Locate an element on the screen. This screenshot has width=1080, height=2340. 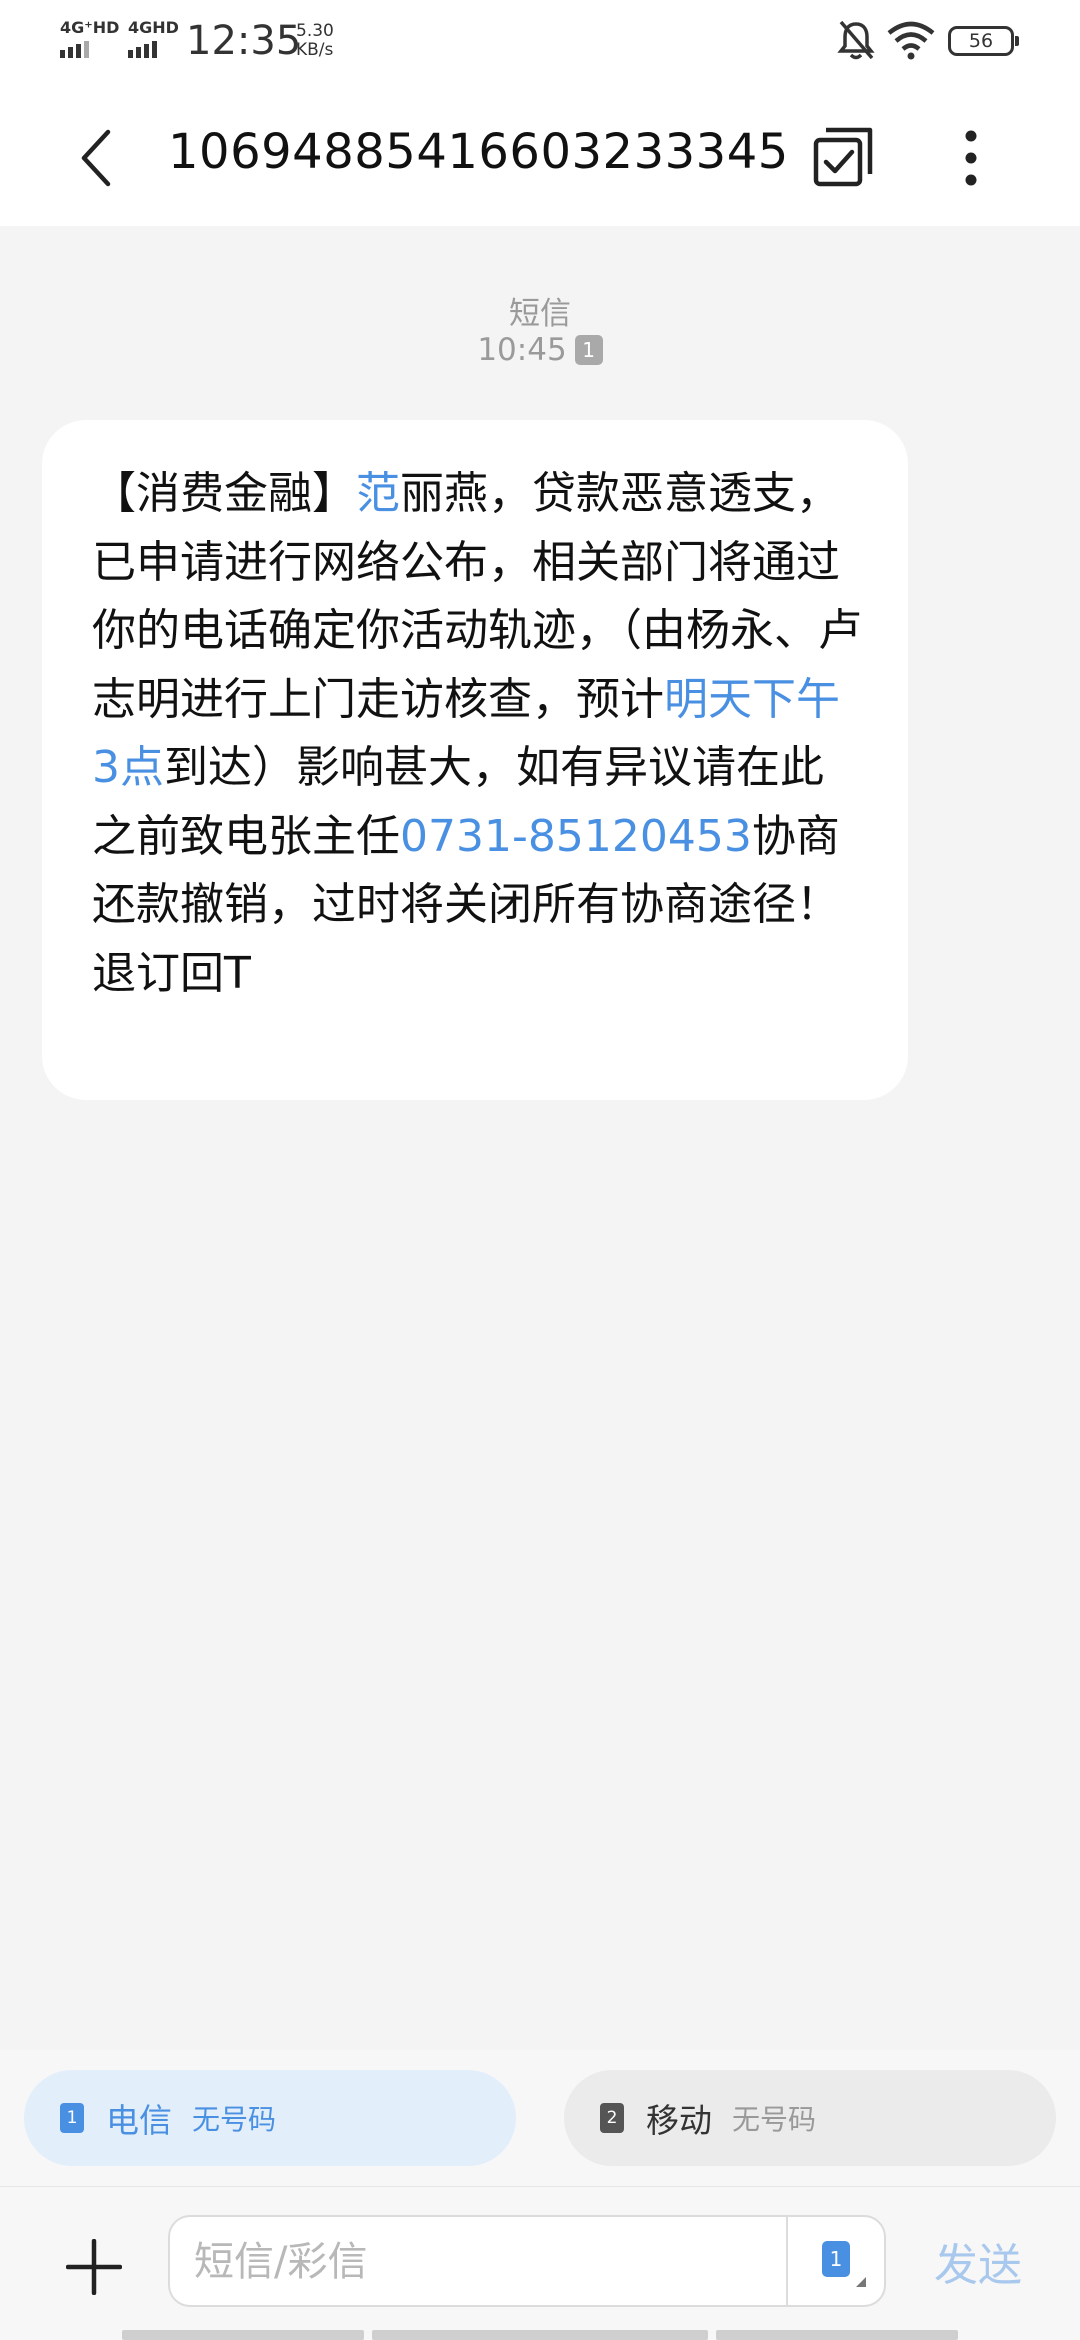
network-speed-unit: KB/s is located at coordinates (315, 50).